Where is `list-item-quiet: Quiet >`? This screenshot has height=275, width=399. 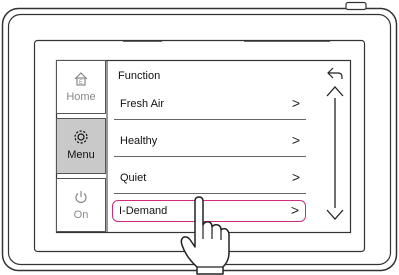 list-item-quiet: Quiet > is located at coordinates (210, 180).